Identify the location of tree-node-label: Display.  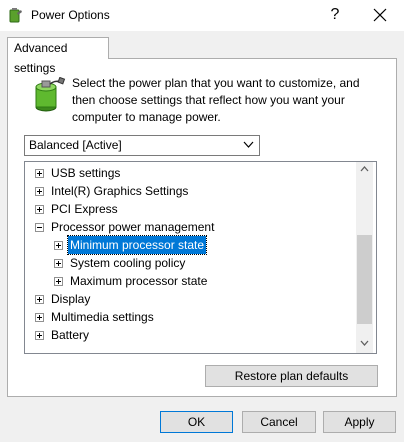
(71, 299).